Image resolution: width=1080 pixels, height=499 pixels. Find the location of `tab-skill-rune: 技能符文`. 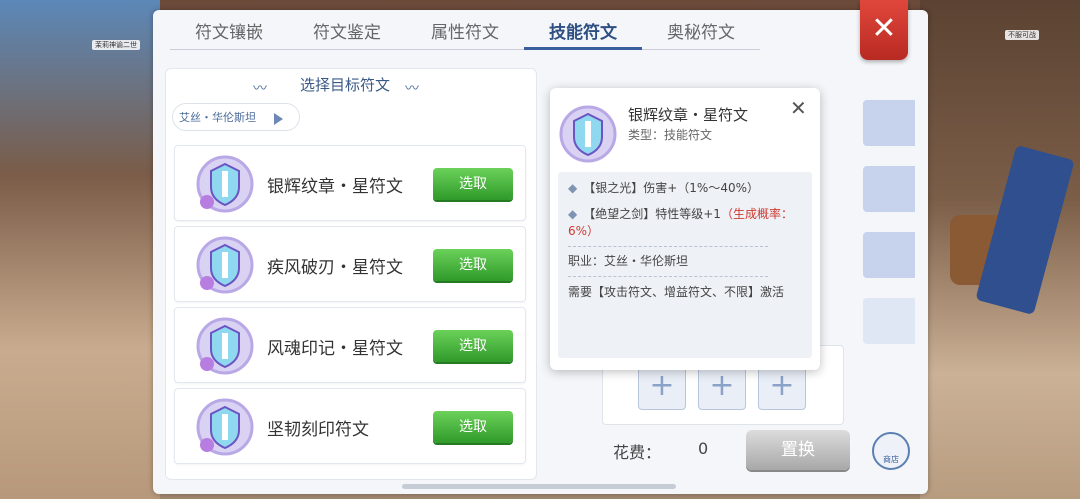

tab-skill-rune: 技能符文 is located at coordinates (583, 31).